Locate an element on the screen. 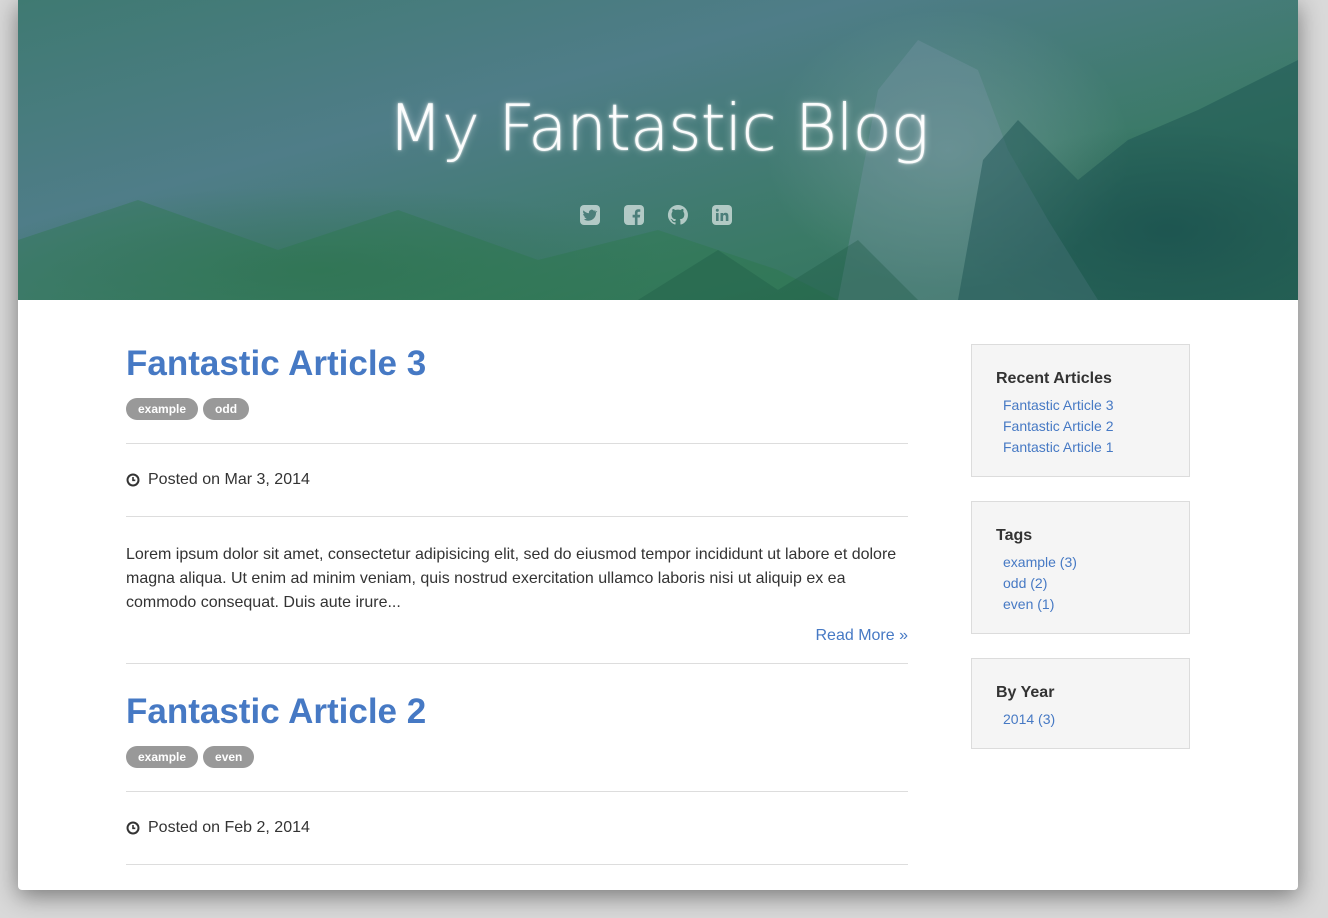  by-year-panel: By Year 2014 (3) is located at coordinates (1080, 703).